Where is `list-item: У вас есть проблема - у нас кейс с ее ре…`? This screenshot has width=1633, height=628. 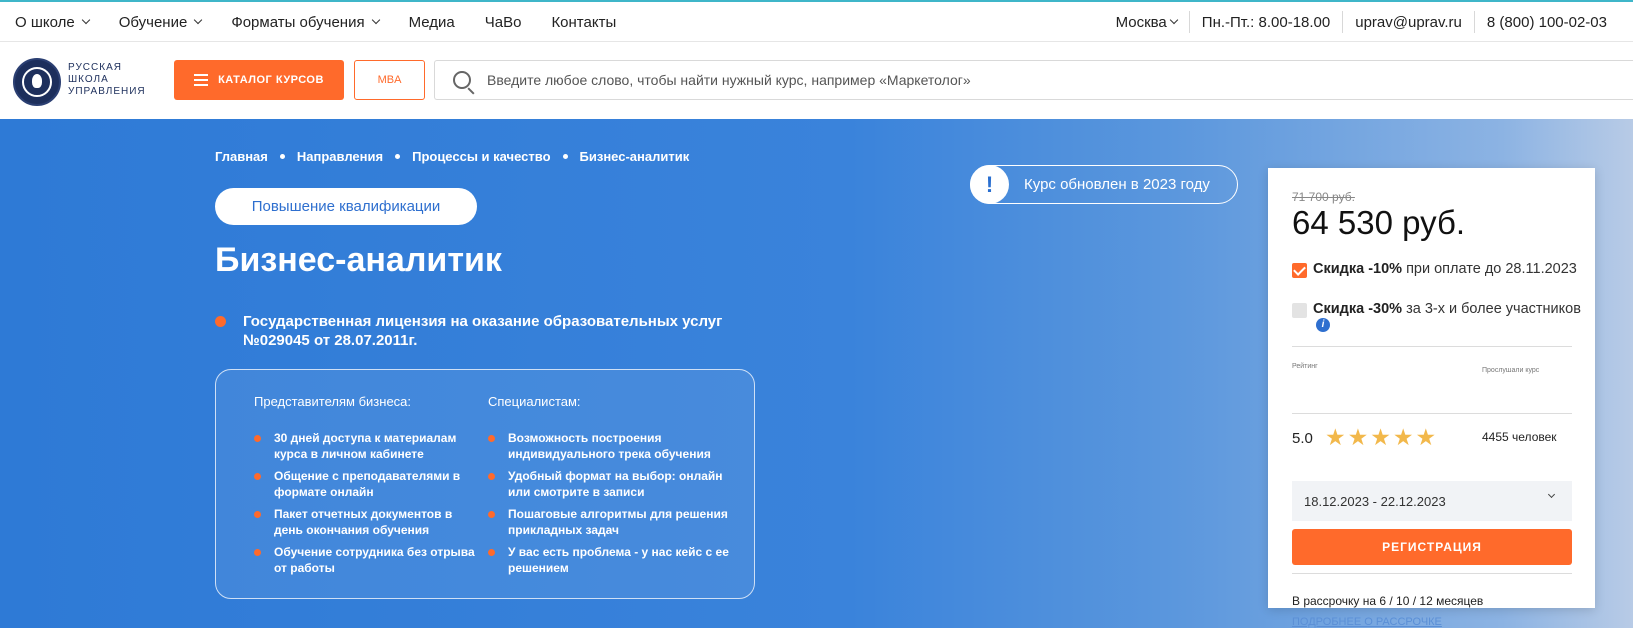
list-item: У вас есть проблема - у нас кейс с ее ре… is located at coordinates (613, 560).